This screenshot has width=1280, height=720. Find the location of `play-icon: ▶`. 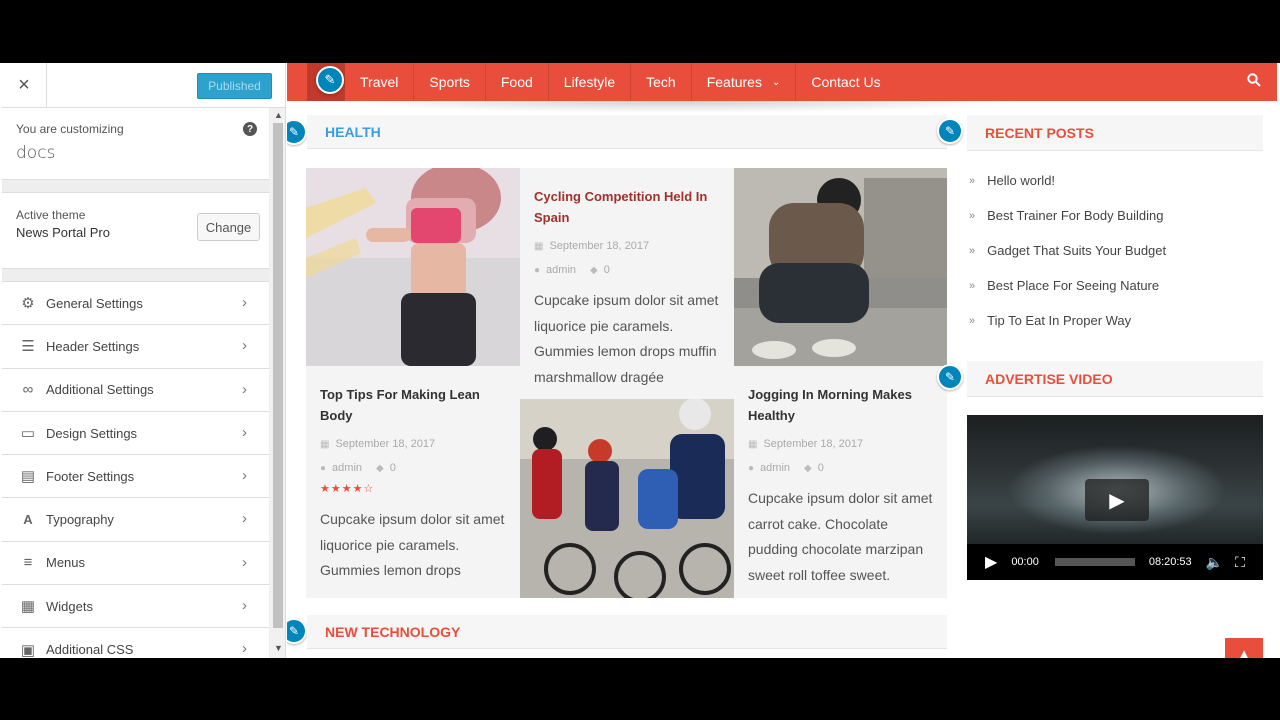

play-icon: ▶ is located at coordinates (991, 562).